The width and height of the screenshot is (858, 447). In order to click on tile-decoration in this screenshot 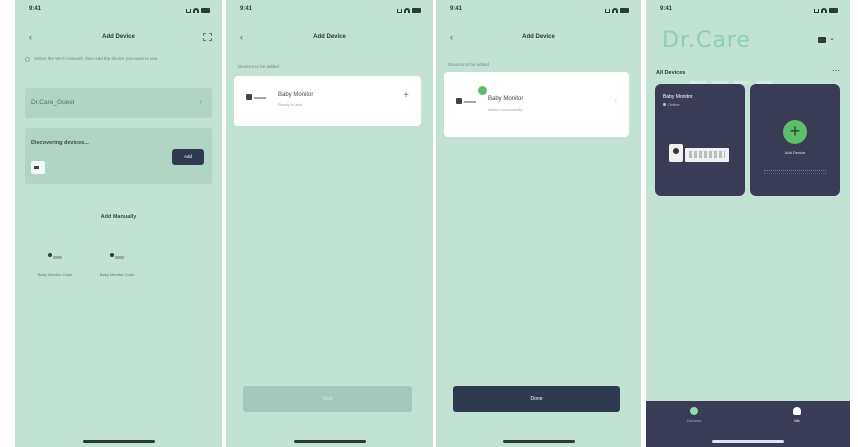, I will do `click(795, 172)`.